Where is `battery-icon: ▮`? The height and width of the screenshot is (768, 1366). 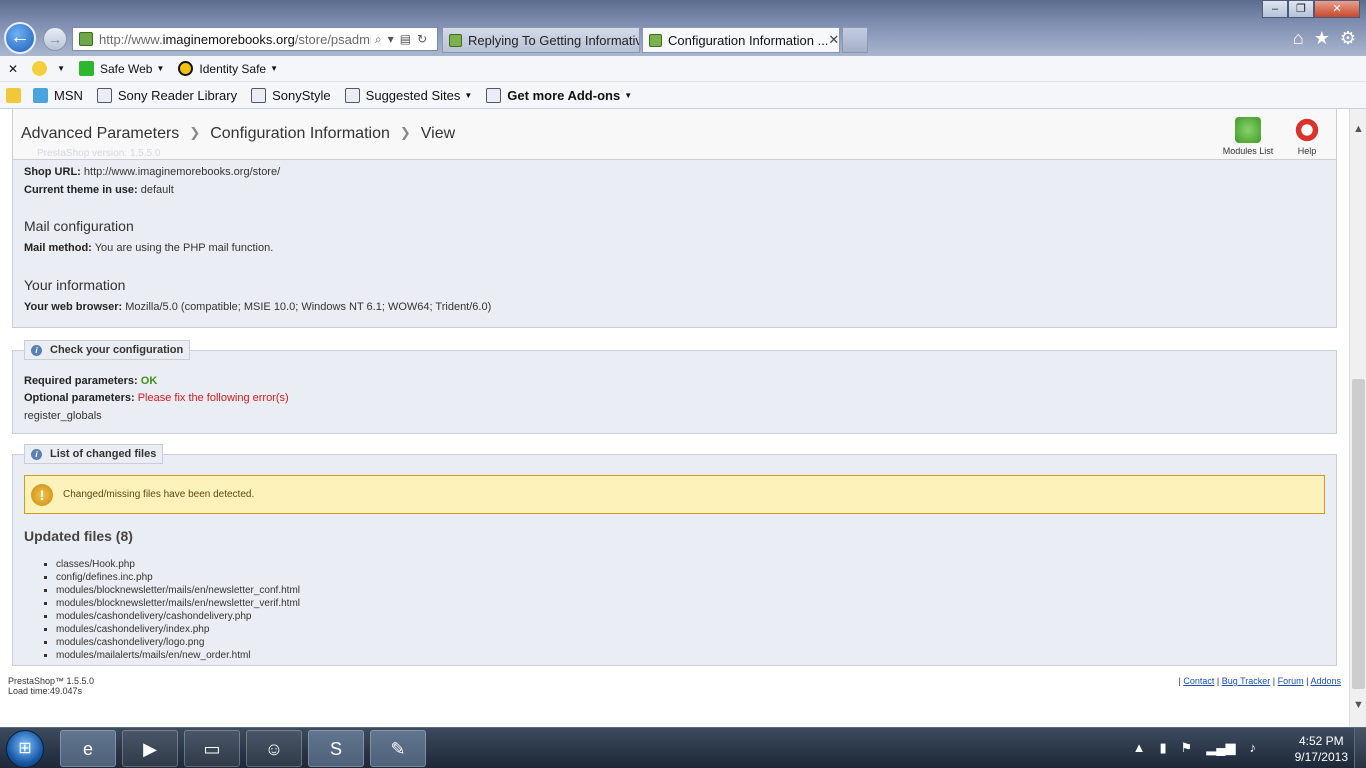 battery-icon: ▮ is located at coordinates (1162, 748).